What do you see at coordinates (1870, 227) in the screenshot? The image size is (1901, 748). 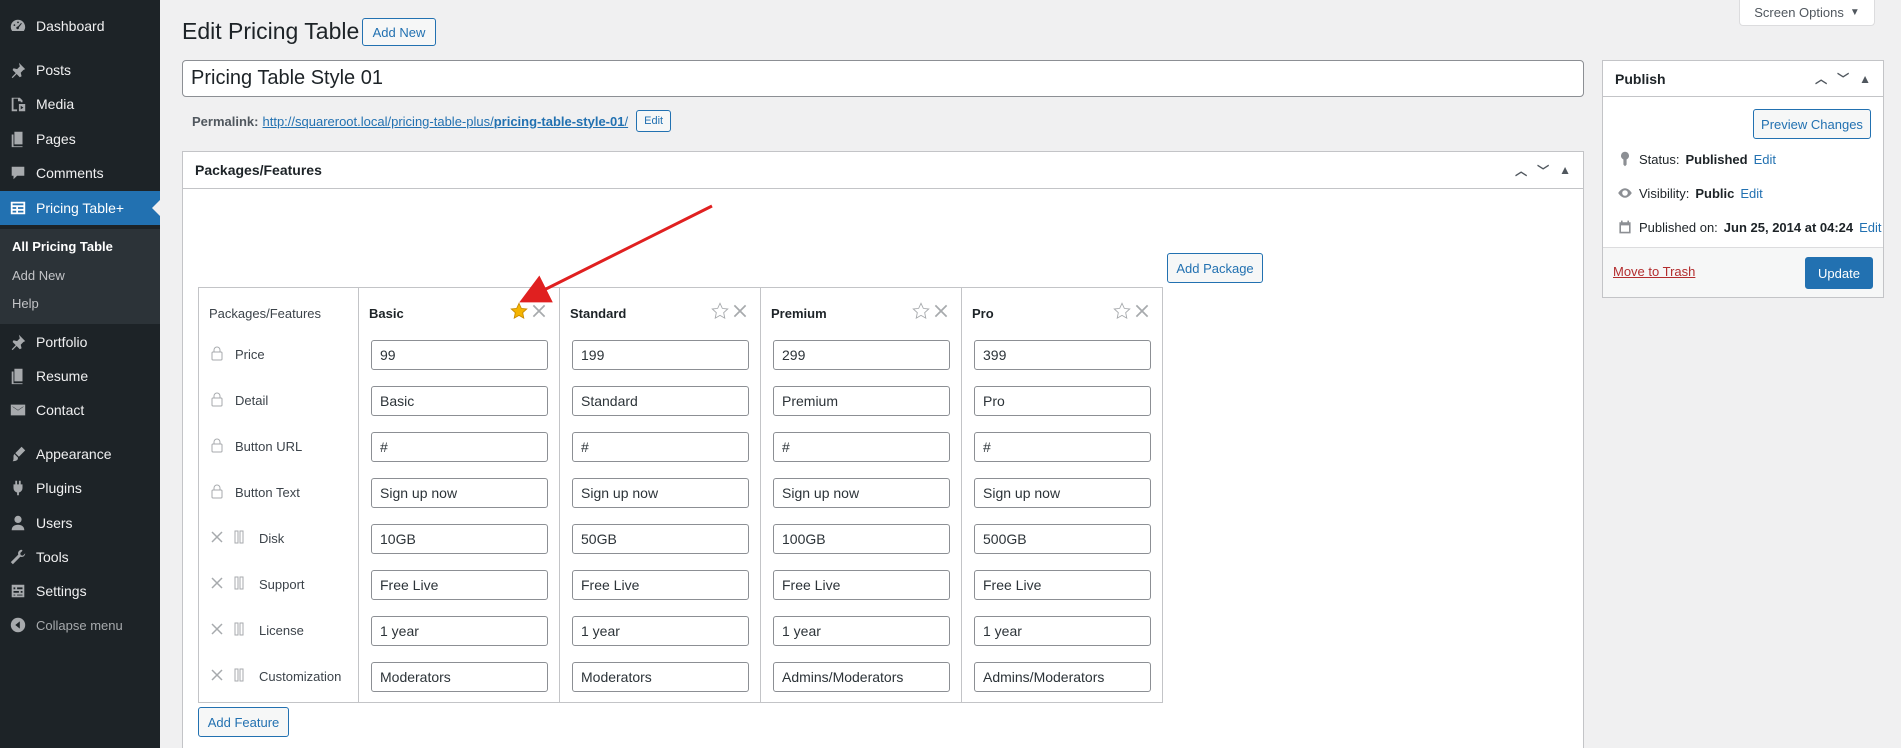 I see `edit-date-link: Edit` at bounding box center [1870, 227].